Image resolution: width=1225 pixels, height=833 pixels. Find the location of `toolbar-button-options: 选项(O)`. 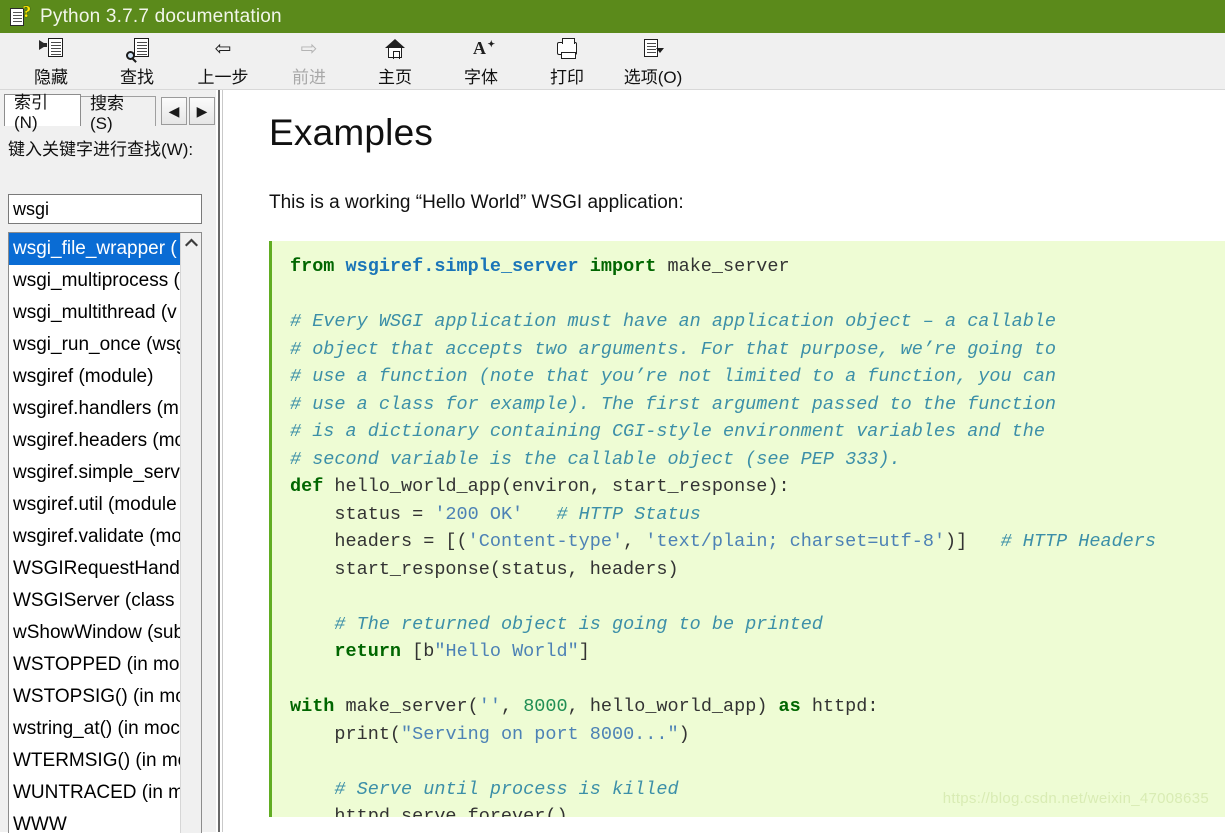

toolbar-button-options: 选项(O) is located at coordinates (653, 61).